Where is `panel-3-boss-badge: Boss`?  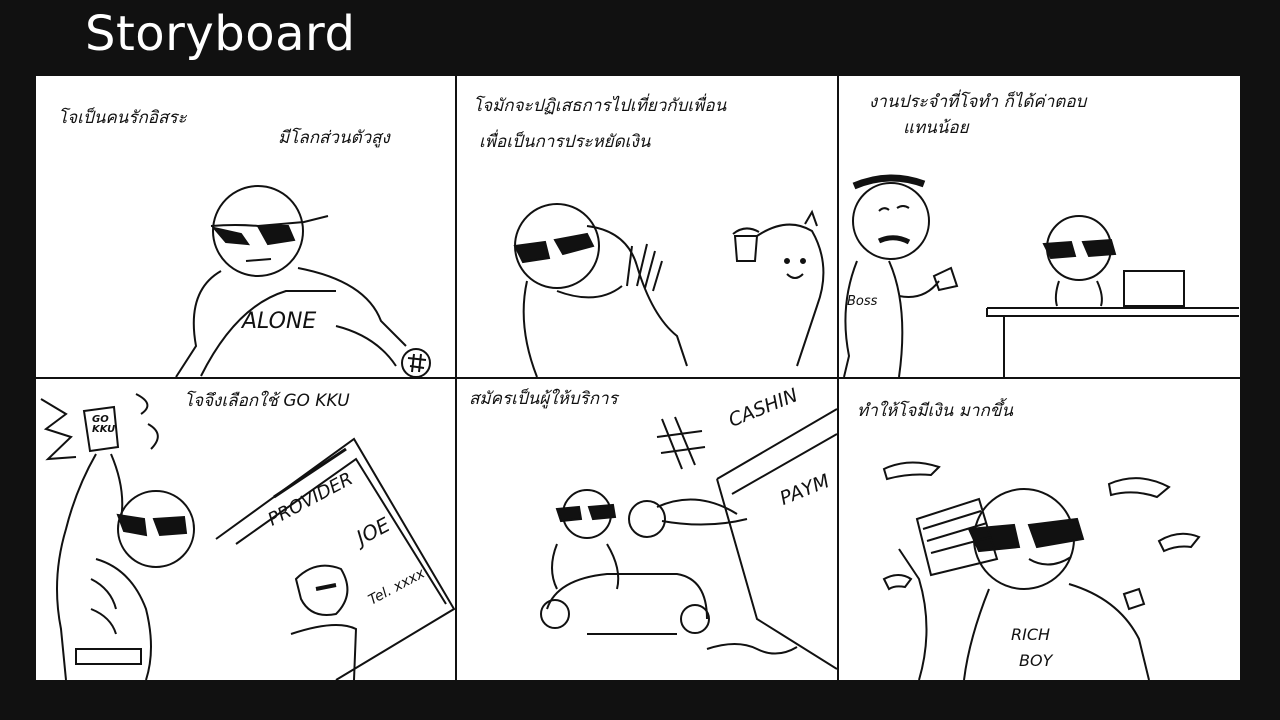 panel-3-boss-badge: Boss is located at coordinates (862, 301).